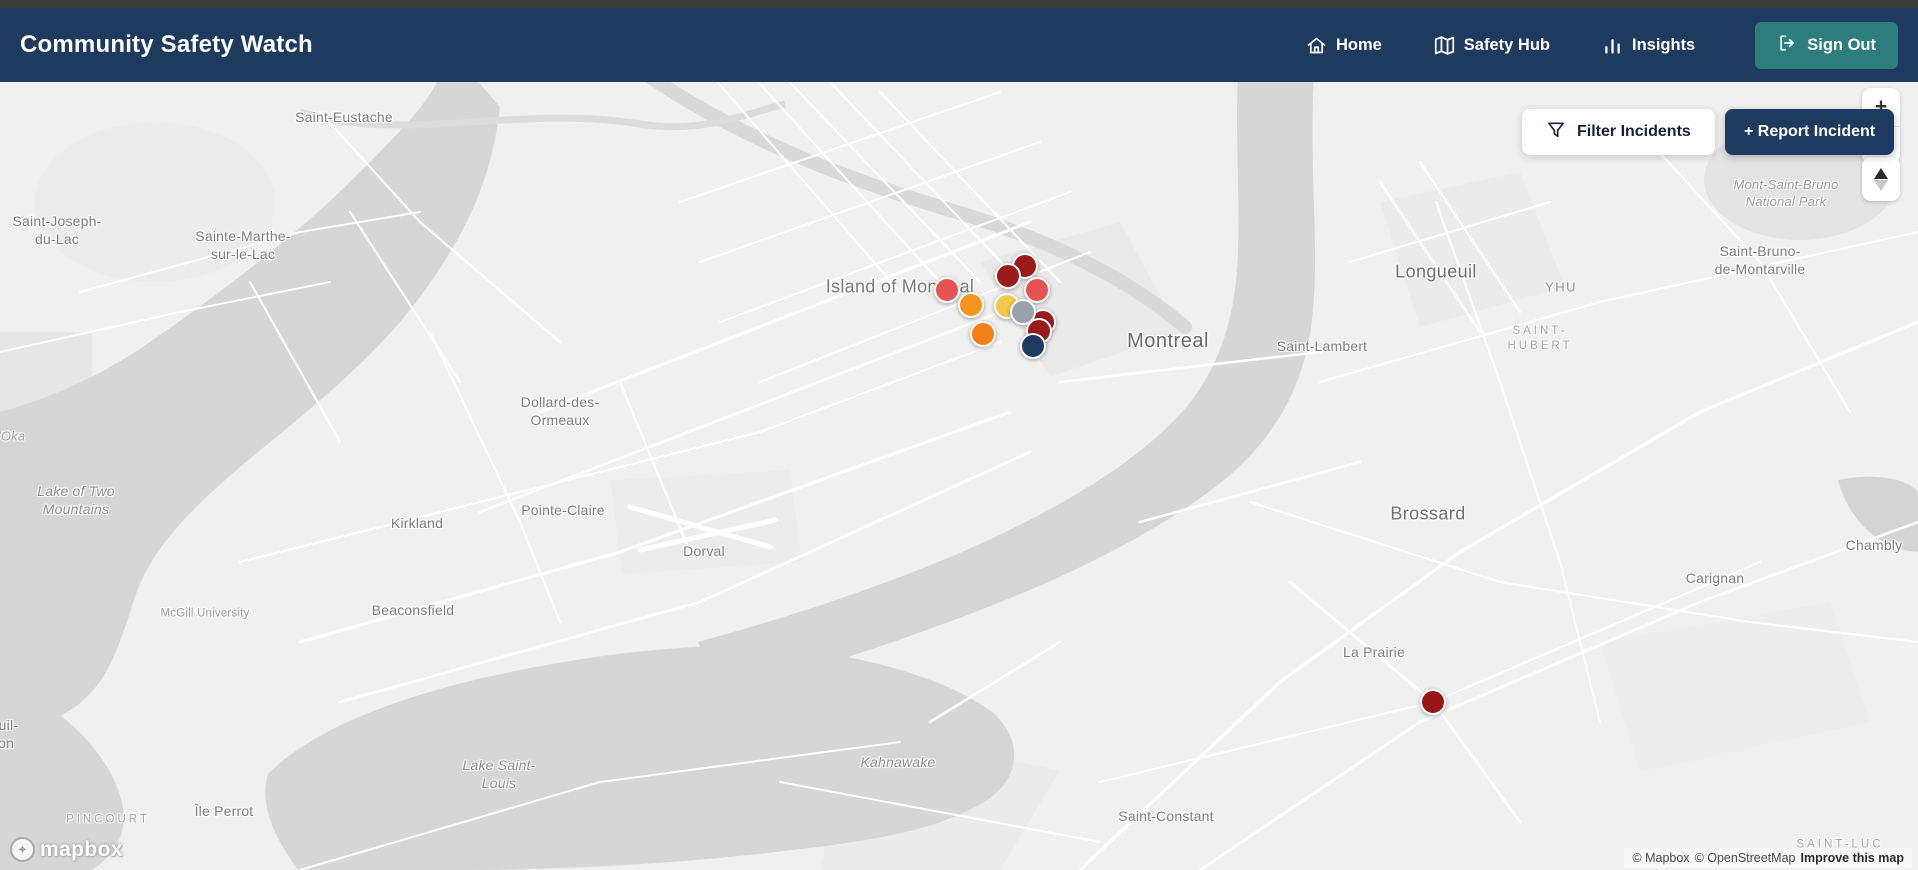  I want to click on map-label-saint-lambert: Saint-Lambert, so click(1322, 345).